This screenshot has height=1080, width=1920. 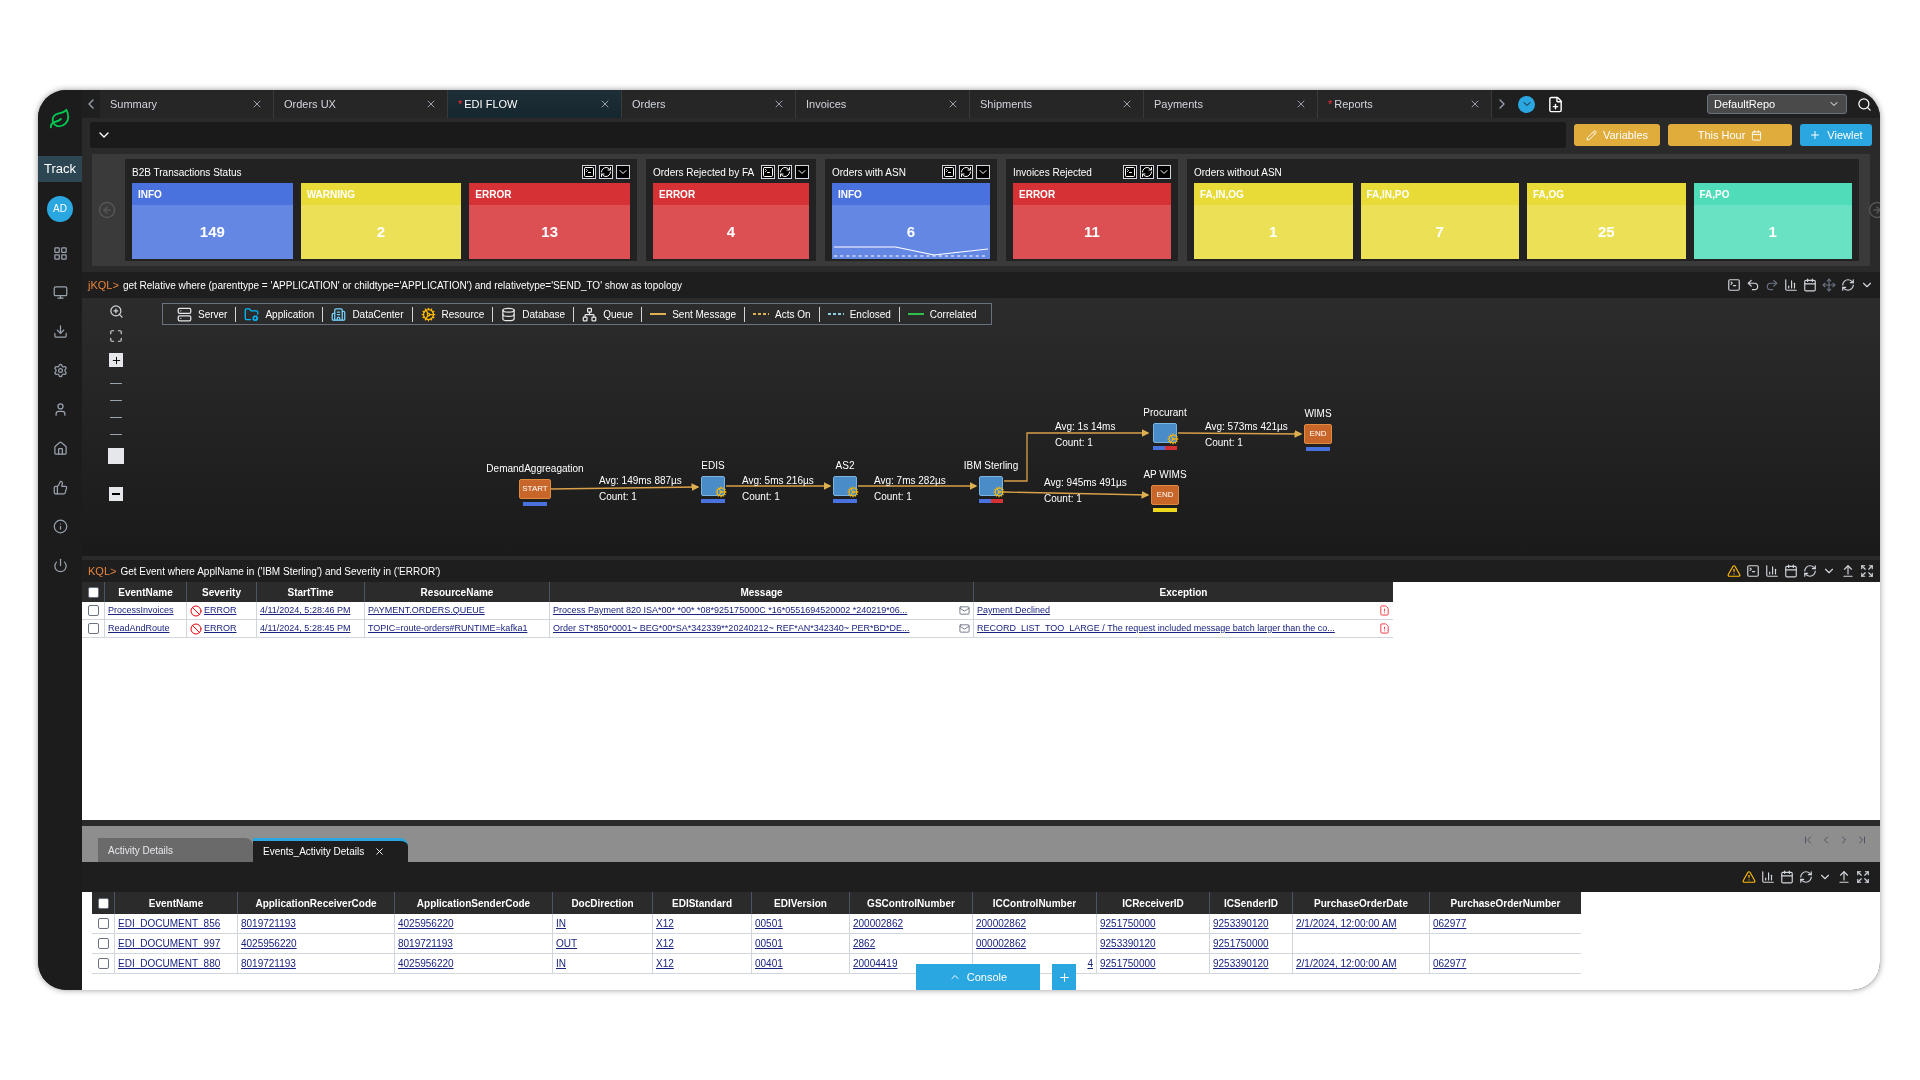 I want to click on column-header: GSControlNumber, so click(x=910, y=903).